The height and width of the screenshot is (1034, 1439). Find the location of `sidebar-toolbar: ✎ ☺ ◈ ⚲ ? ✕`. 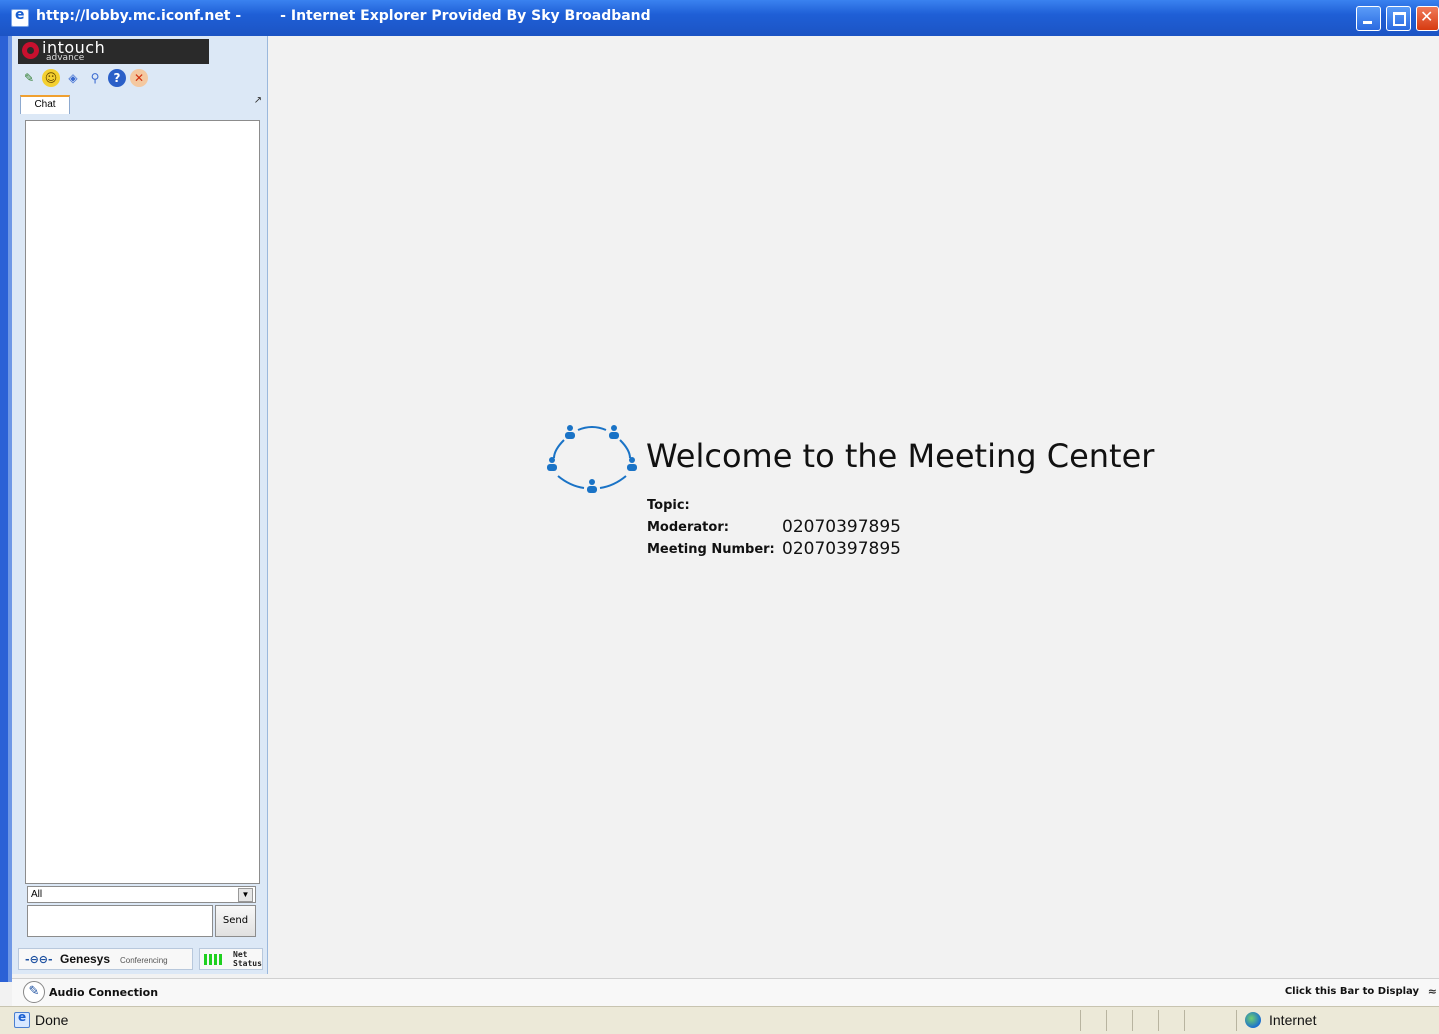

sidebar-toolbar: ✎ ☺ ◈ ⚲ ? ✕ is located at coordinates (84, 79).